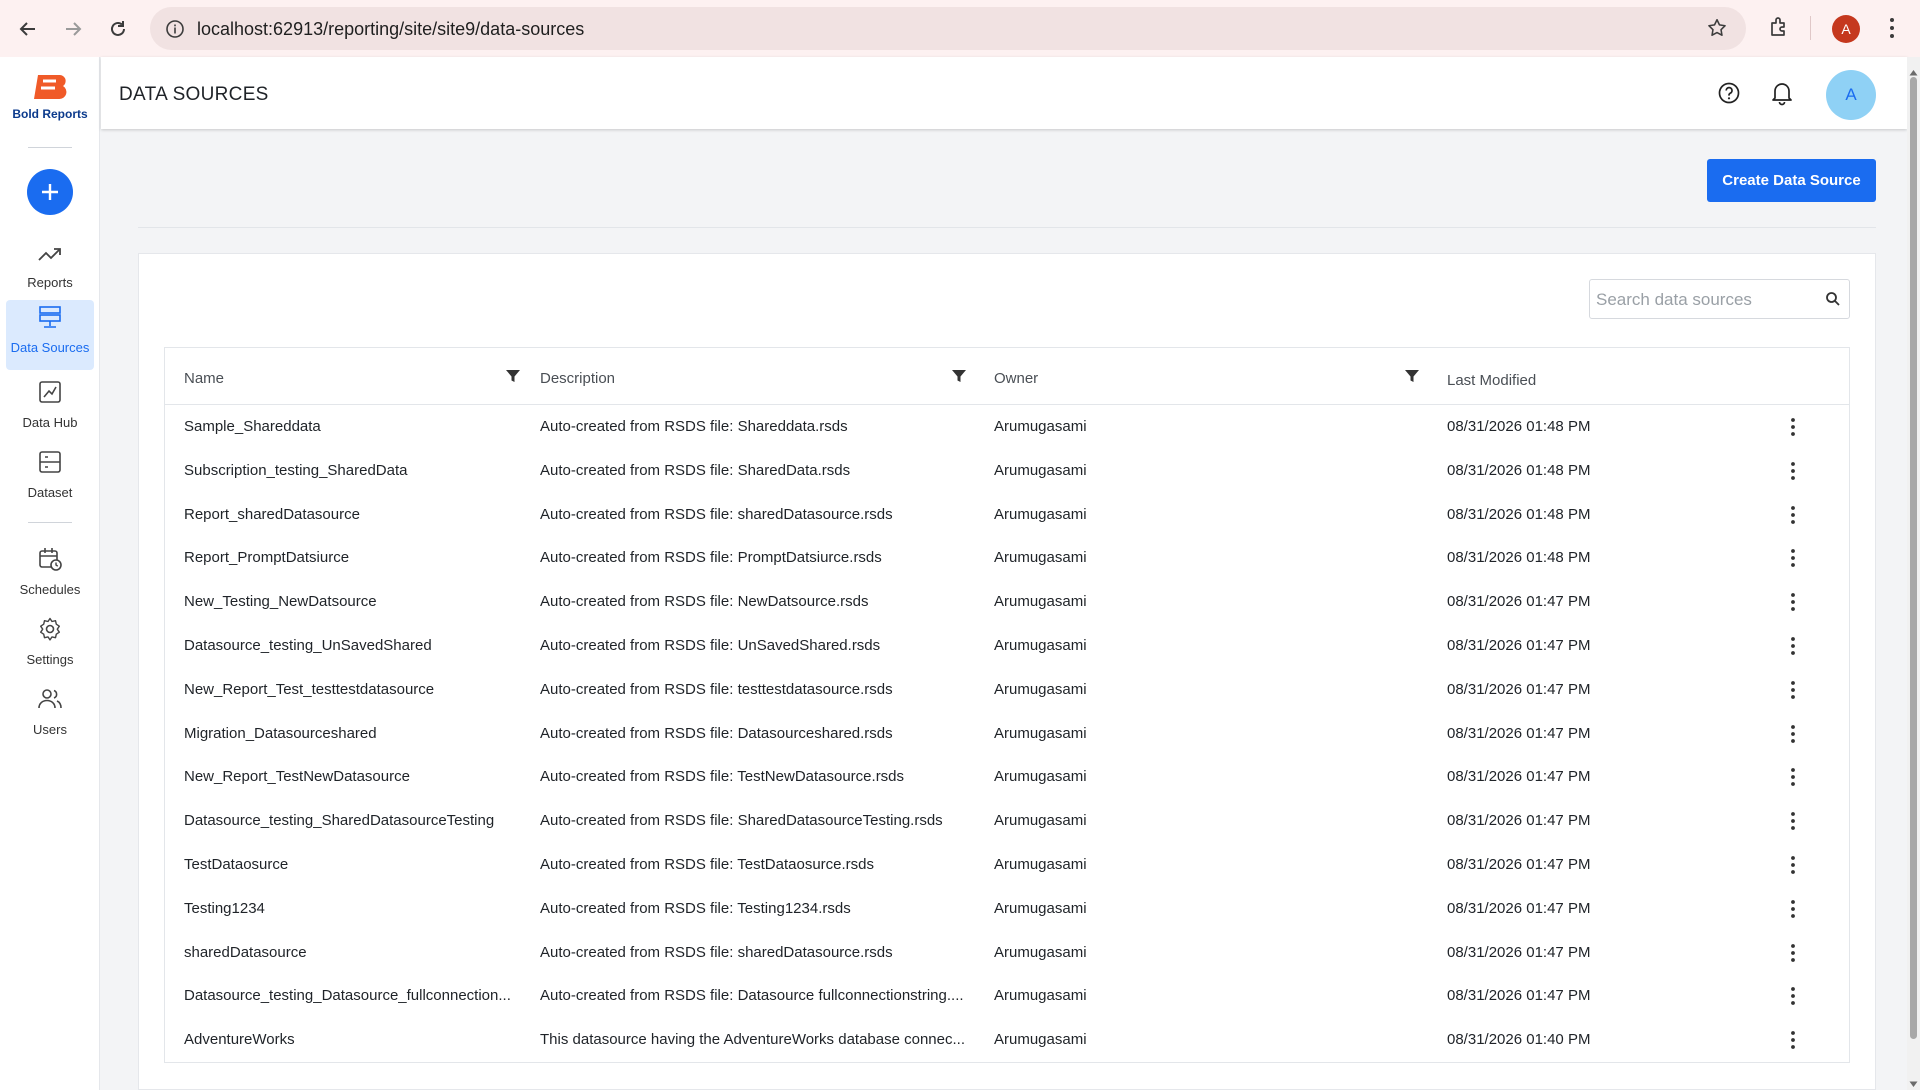 This screenshot has width=1920, height=1090. What do you see at coordinates (1782, 95) in the screenshot?
I see `notification-bell-icon` at bounding box center [1782, 95].